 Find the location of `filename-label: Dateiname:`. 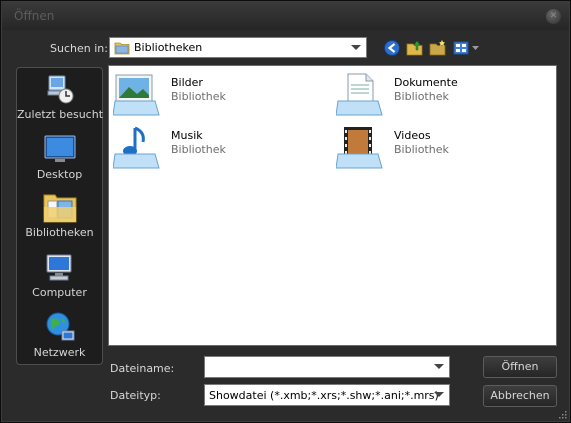

filename-label: Dateiname: is located at coordinates (142, 368).